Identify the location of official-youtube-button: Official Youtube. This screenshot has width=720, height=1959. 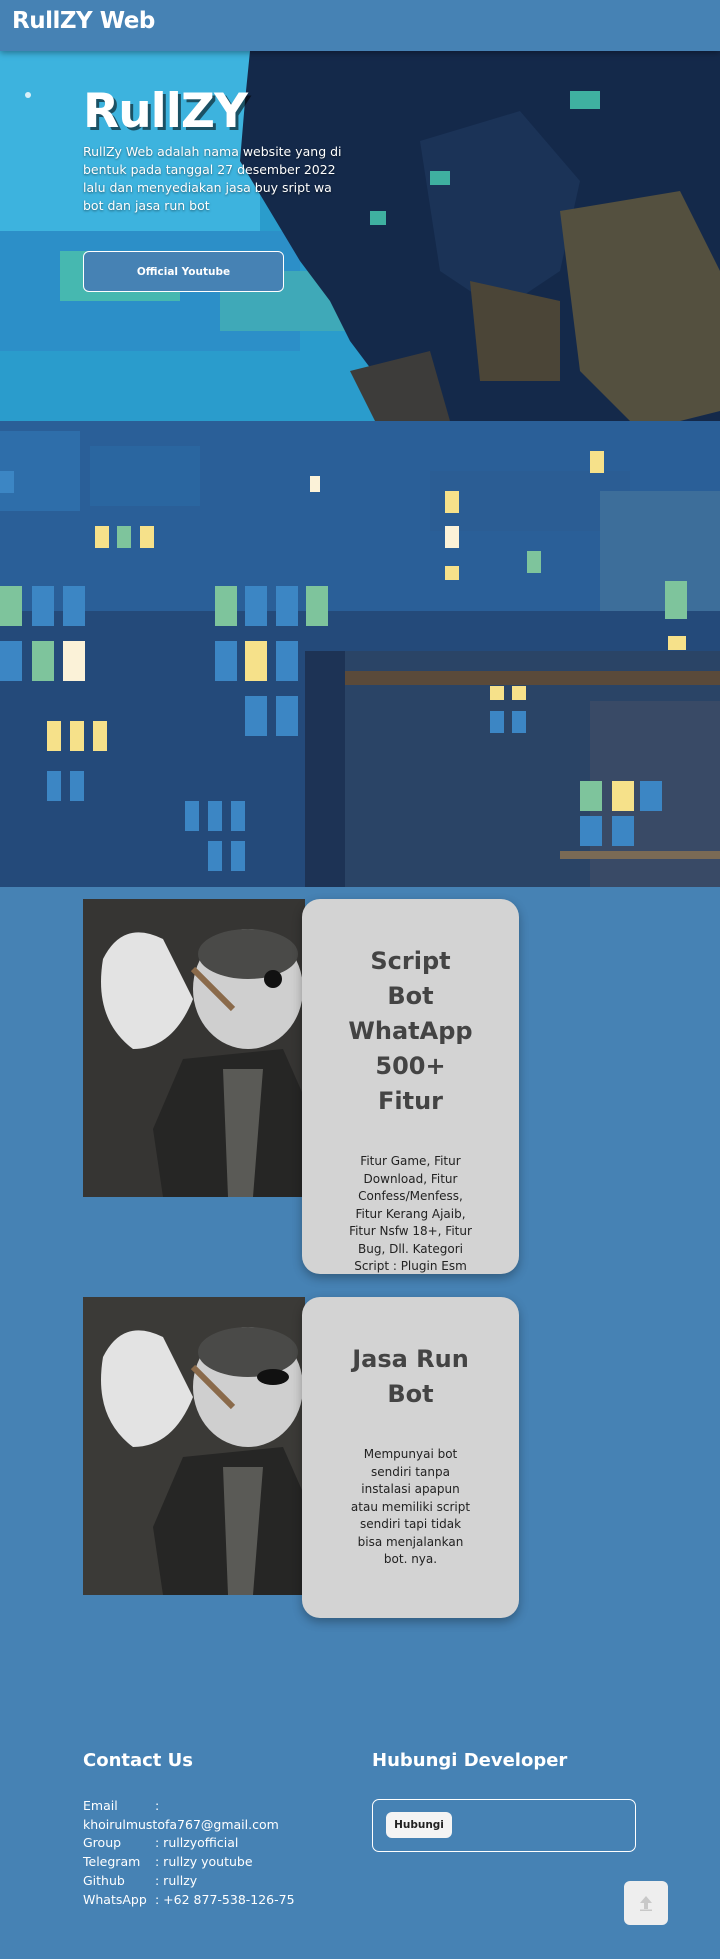
(183, 271).